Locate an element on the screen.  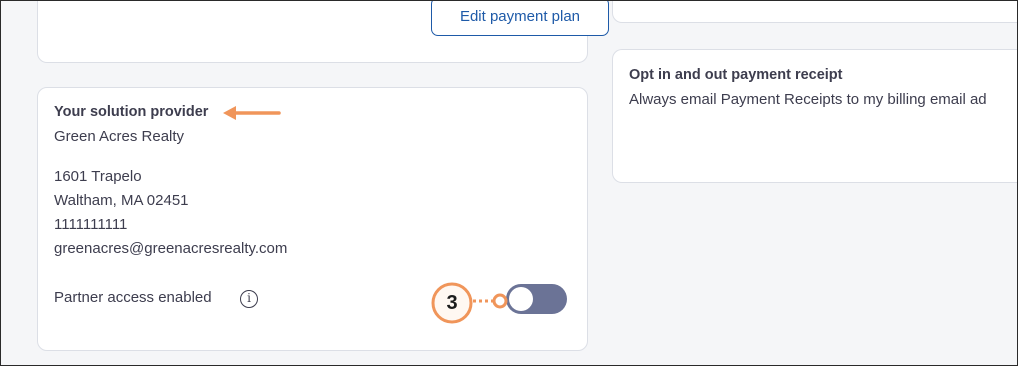
payment-plan-card: Edit payment plan is located at coordinates (323, 31).